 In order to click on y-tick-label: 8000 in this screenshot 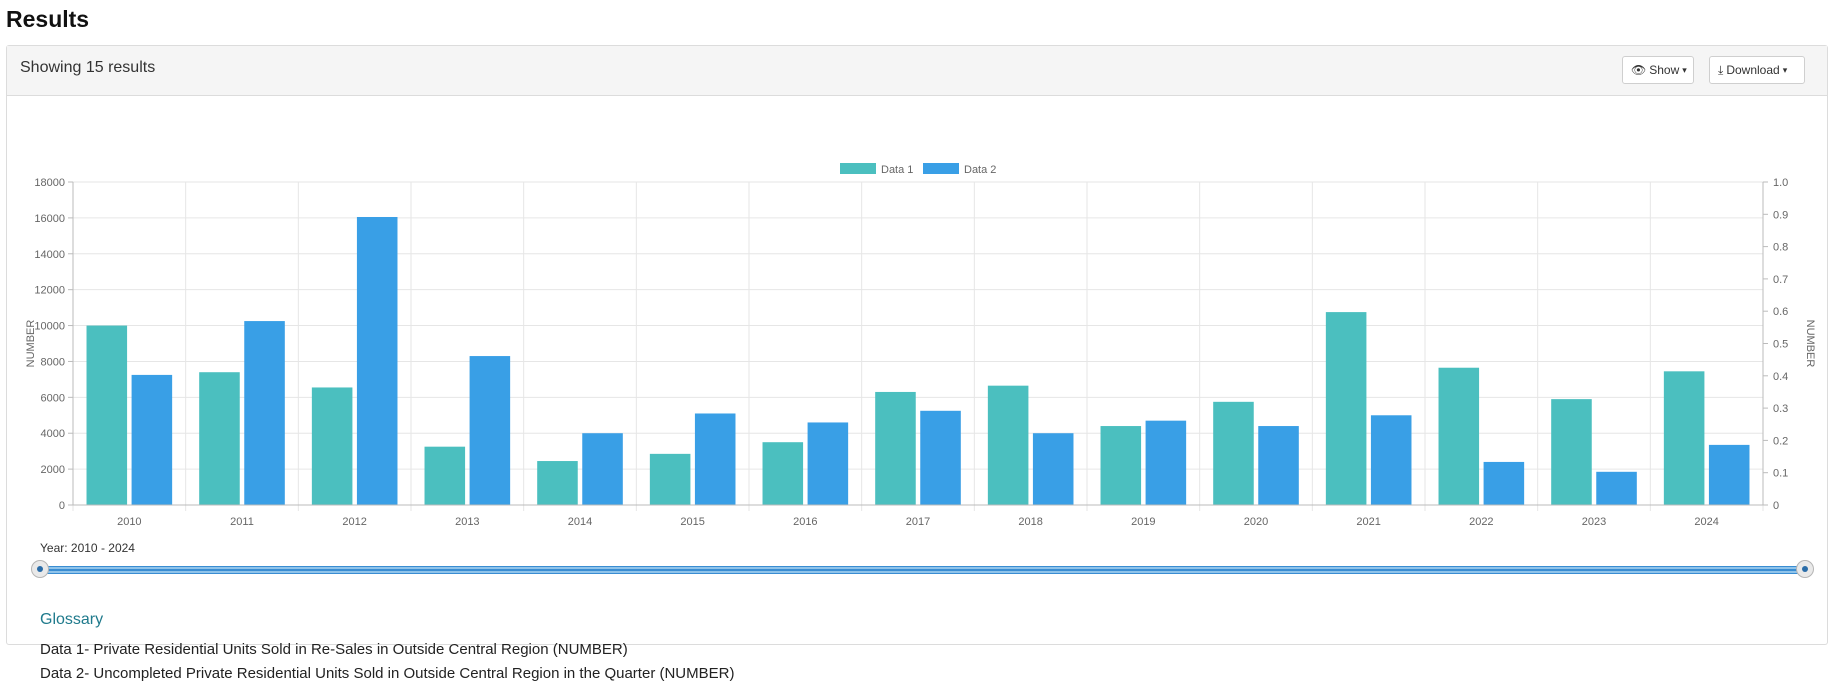, I will do `click(53, 362)`.